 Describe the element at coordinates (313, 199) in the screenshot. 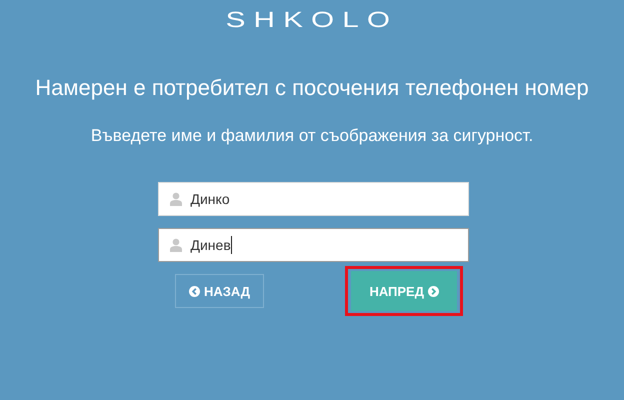

I see `input-field: Динко` at that location.